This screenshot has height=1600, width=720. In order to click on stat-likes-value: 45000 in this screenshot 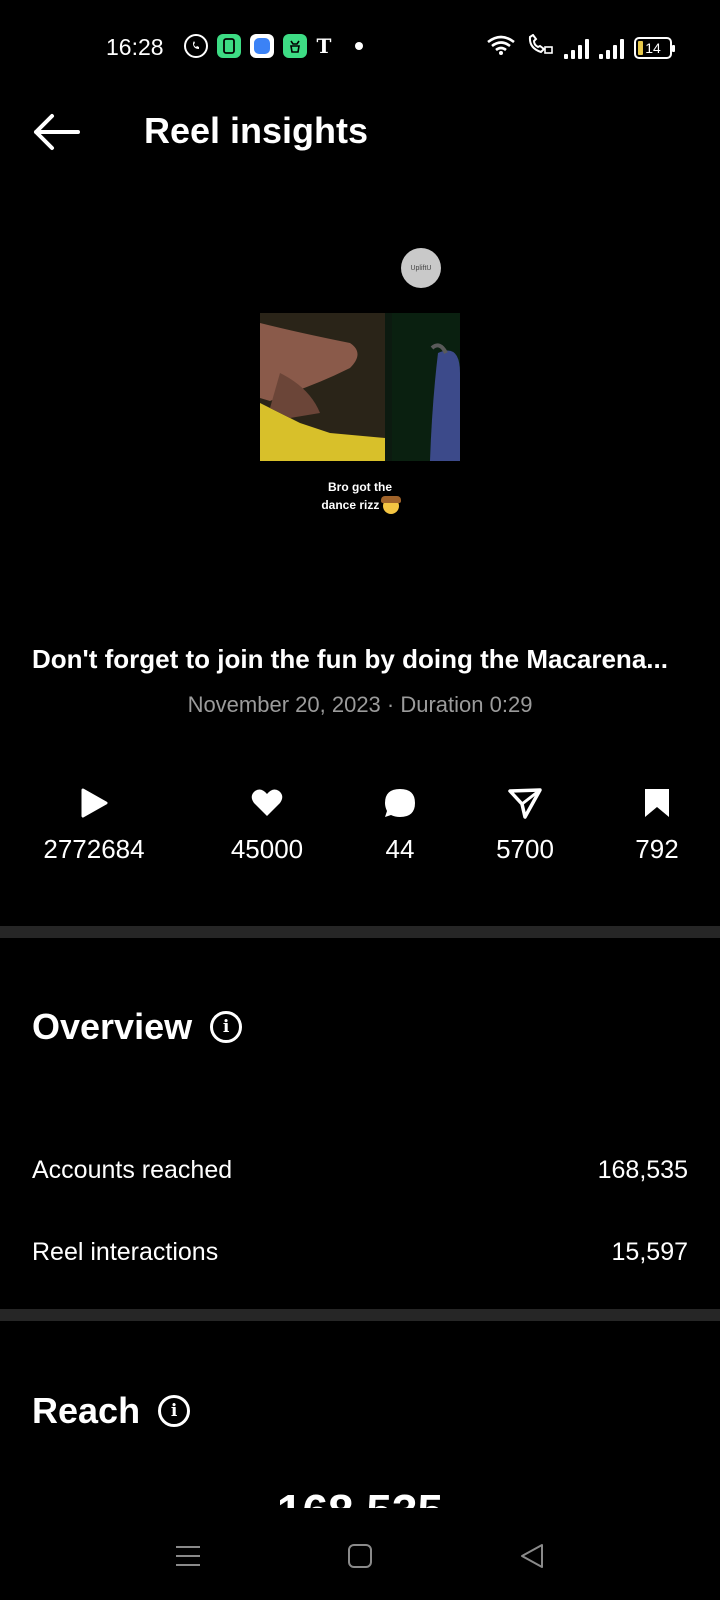, I will do `click(267, 849)`.